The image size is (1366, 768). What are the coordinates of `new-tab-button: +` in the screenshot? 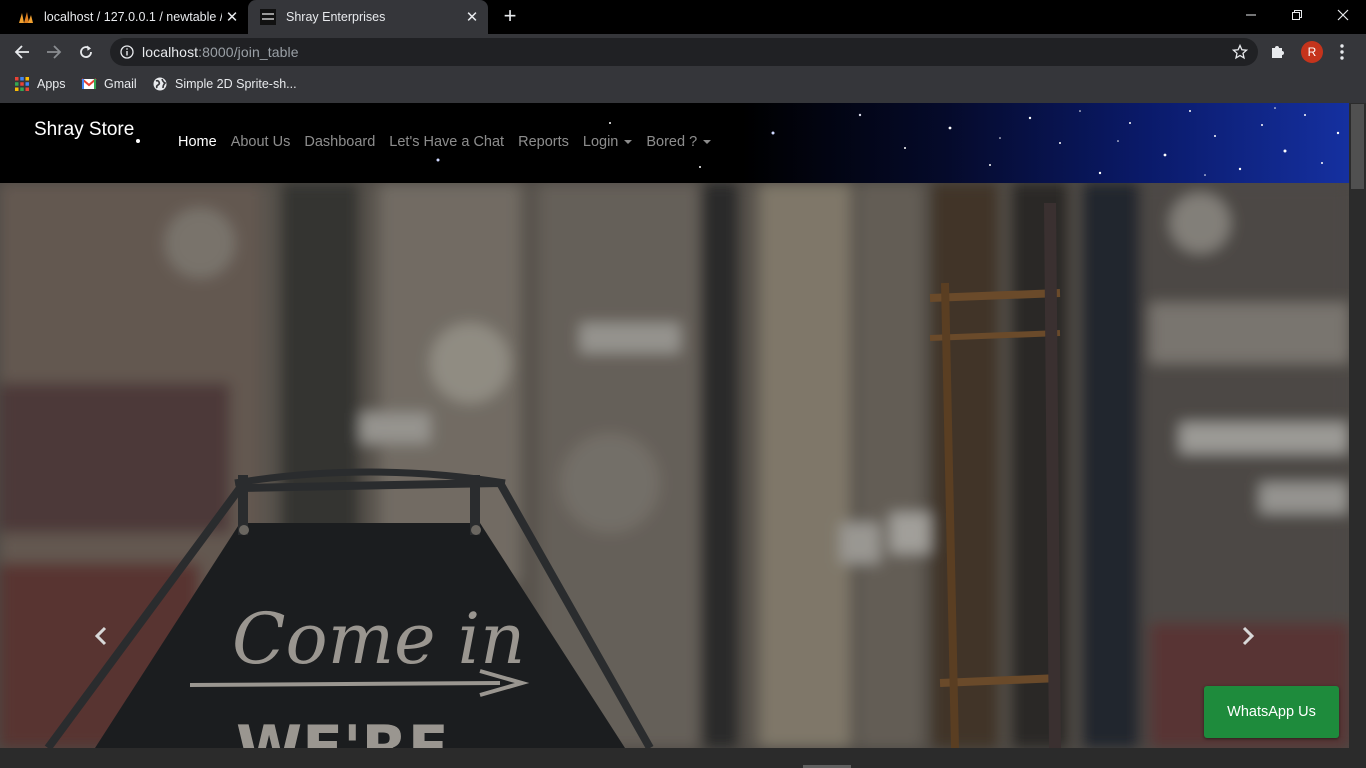 It's located at (510, 17).